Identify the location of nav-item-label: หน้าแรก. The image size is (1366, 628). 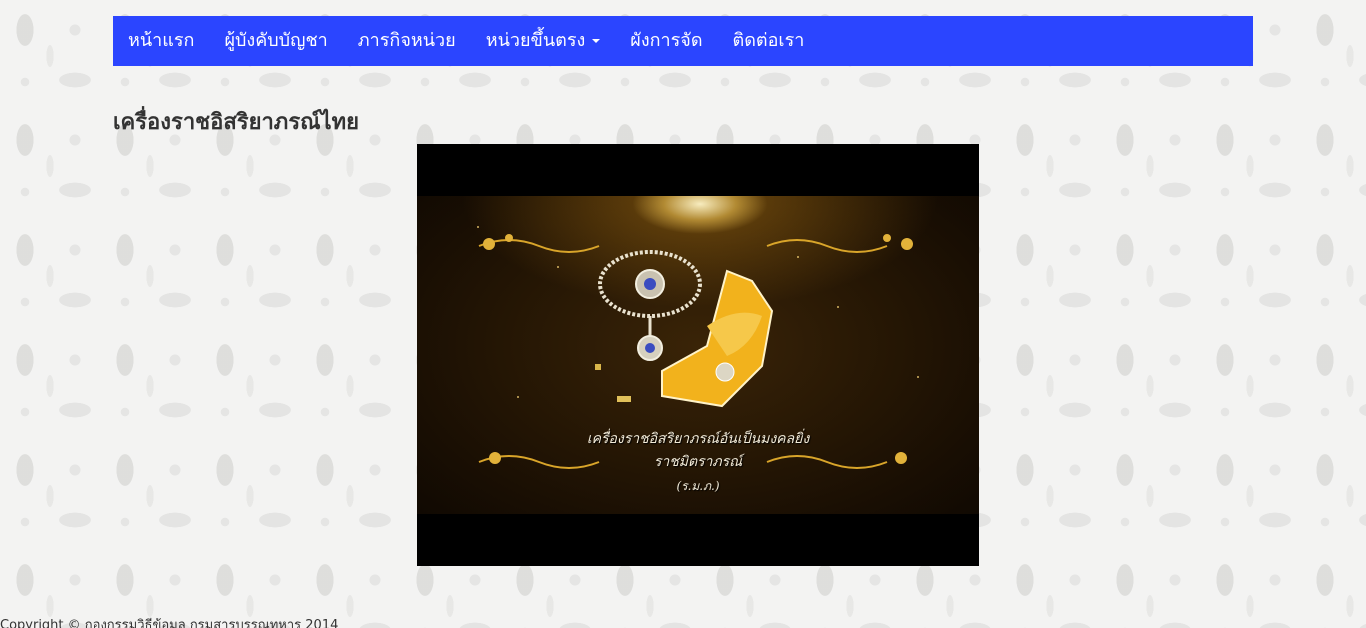
(161, 40).